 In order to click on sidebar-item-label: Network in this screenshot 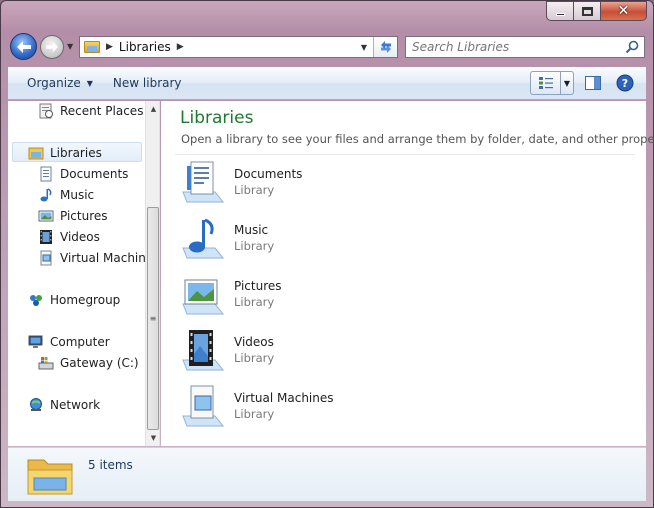, I will do `click(75, 405)`.